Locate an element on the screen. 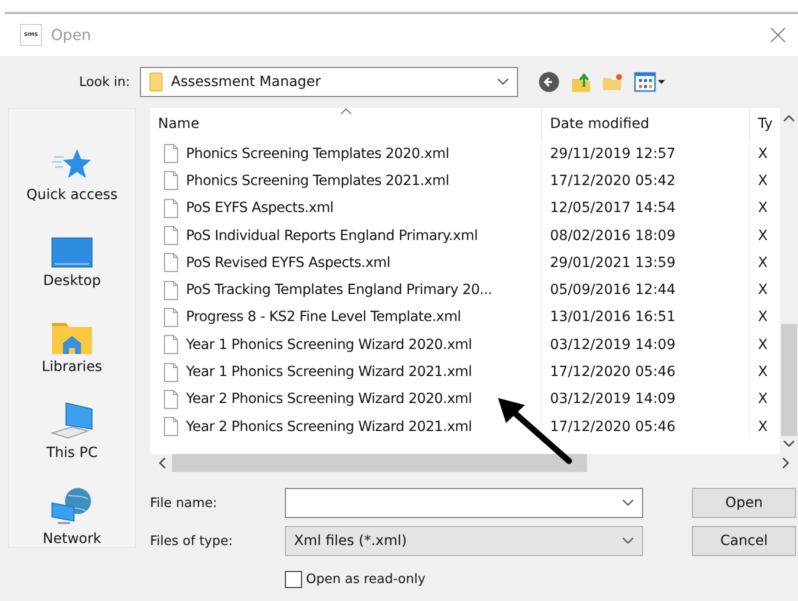 The height and width of the screenshot is (601, 798). sort-caret-icon is located at coordinates (346, 111).